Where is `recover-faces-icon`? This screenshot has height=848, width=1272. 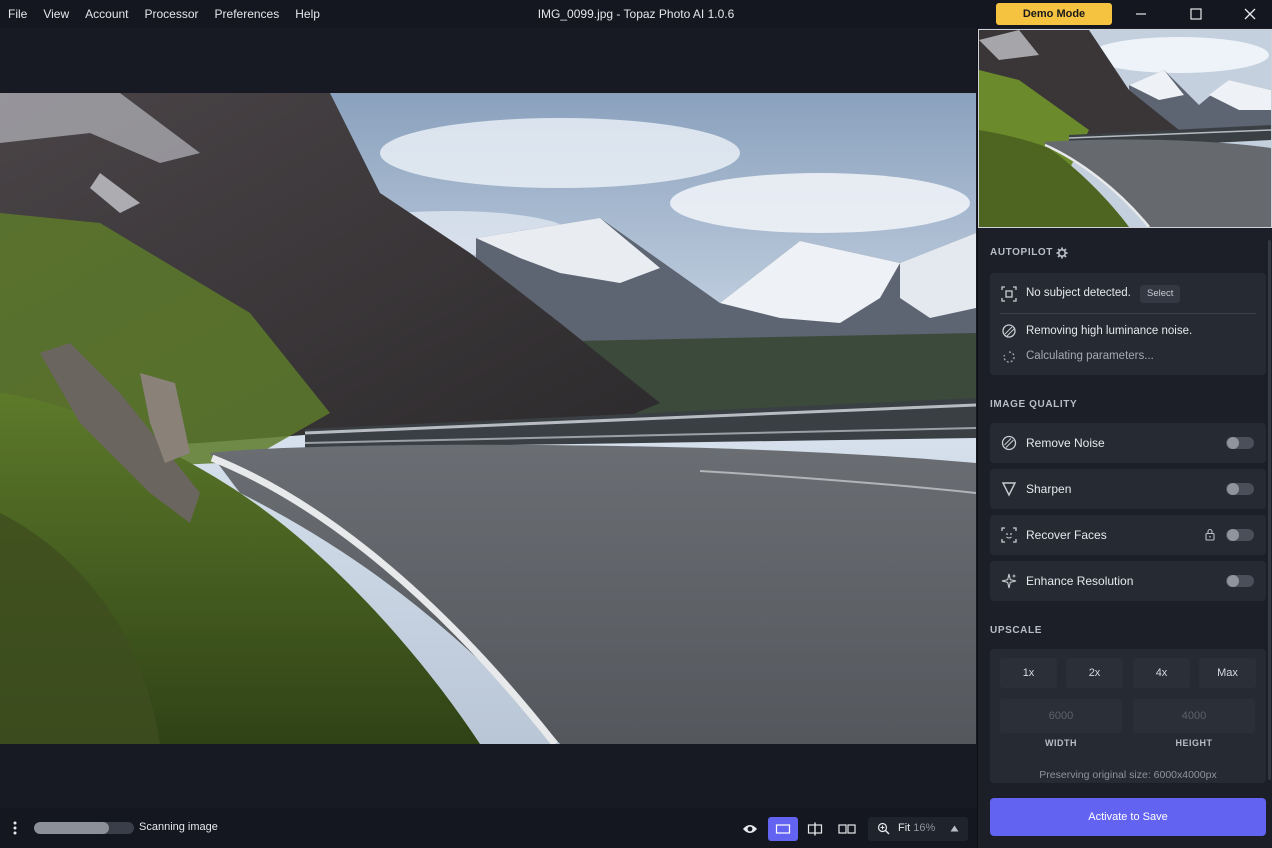
recover-faces-icon is located at coordinates (1009, 535).